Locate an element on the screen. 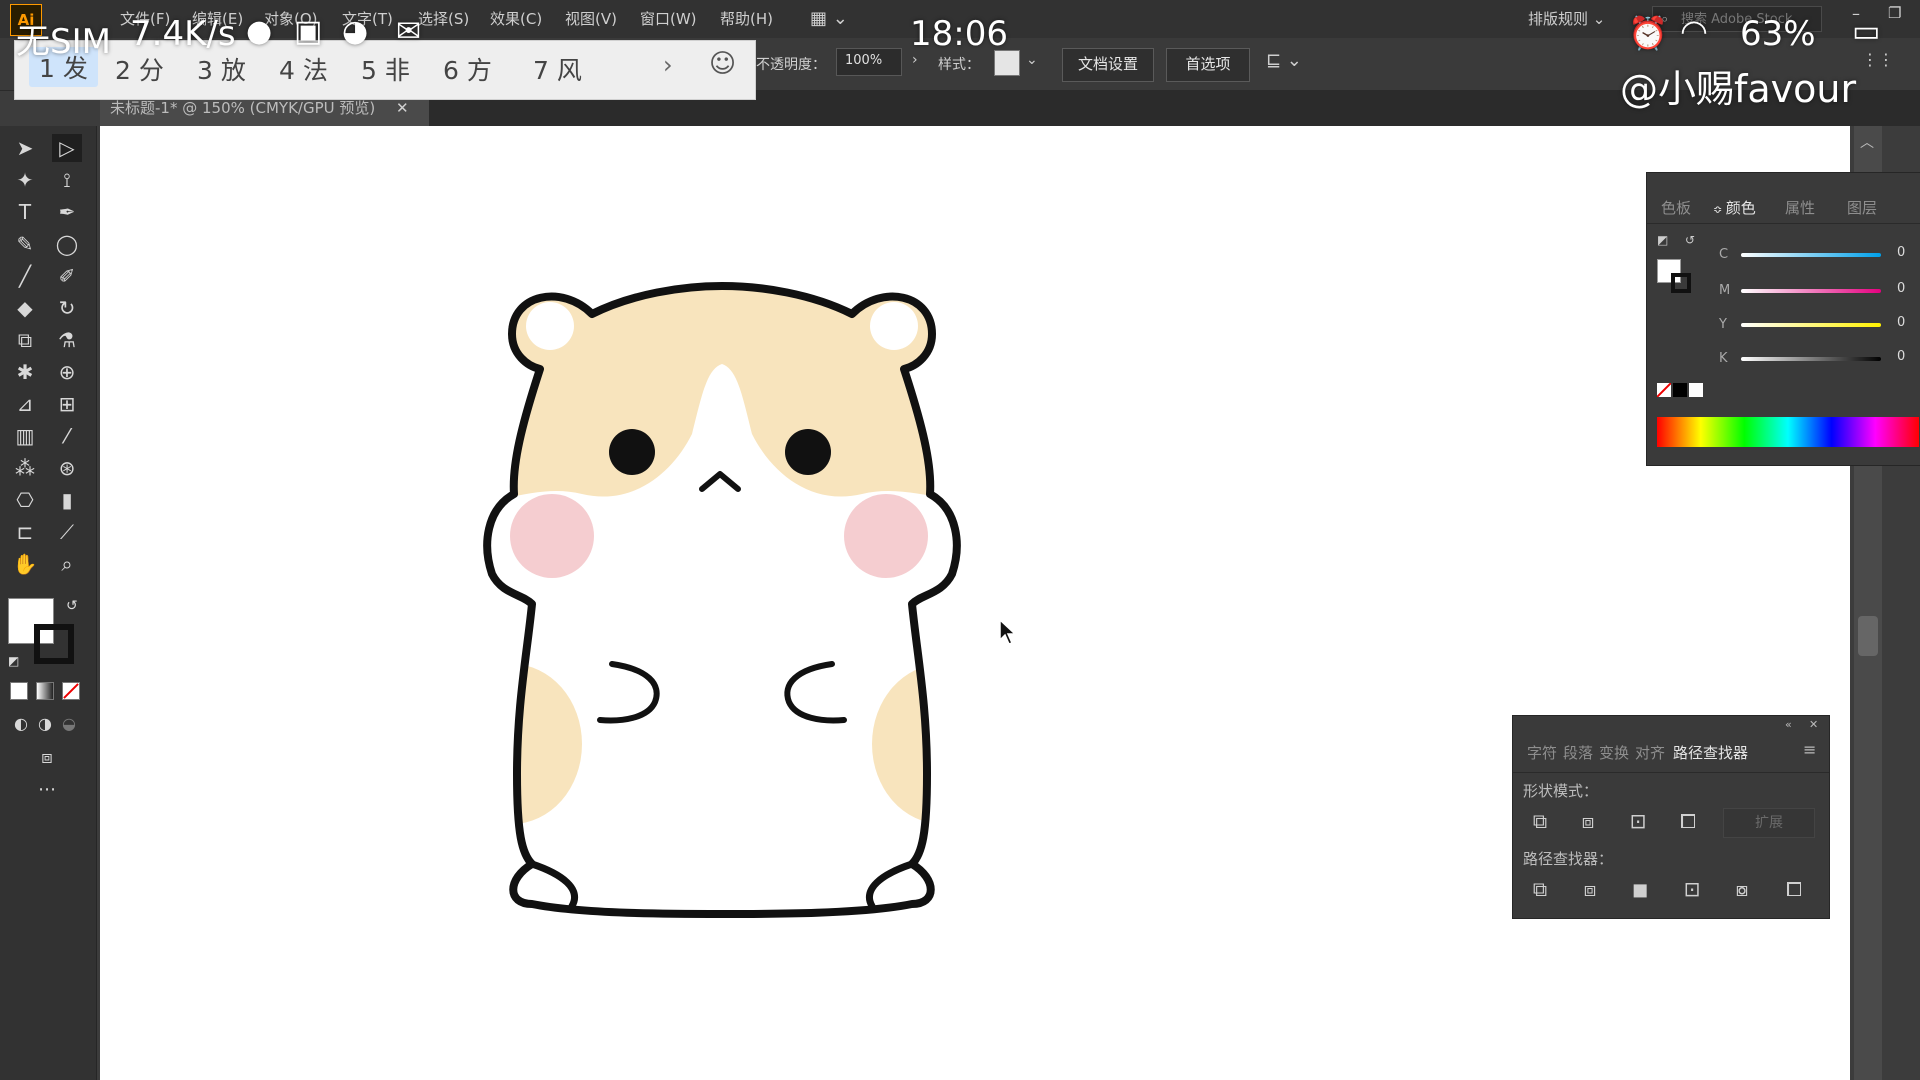 The image size is (1920, 1080). trim-icon: ⧈ is located at coordinates (1590, 889).